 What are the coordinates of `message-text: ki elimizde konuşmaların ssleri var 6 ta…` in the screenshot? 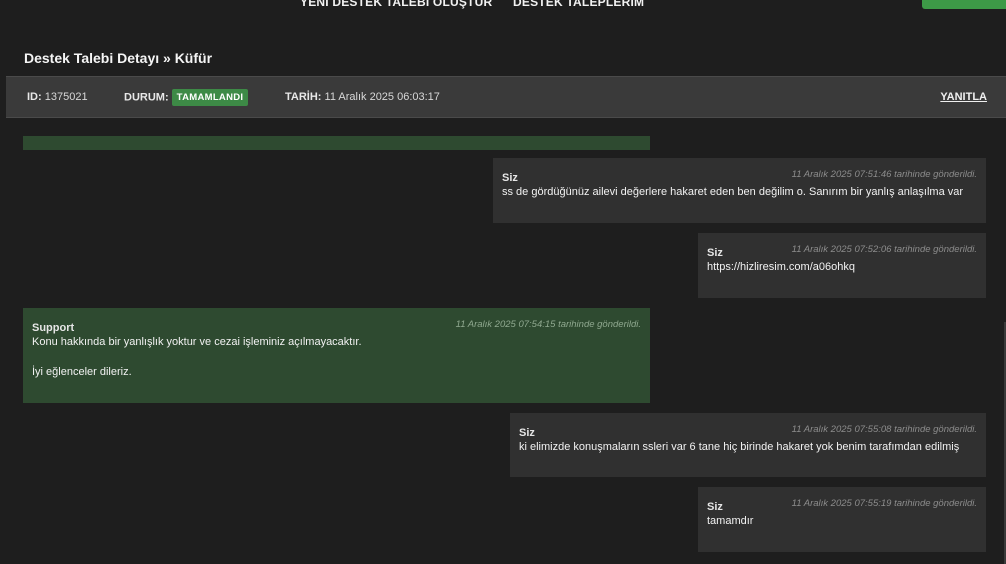 It's located at (739, 447).